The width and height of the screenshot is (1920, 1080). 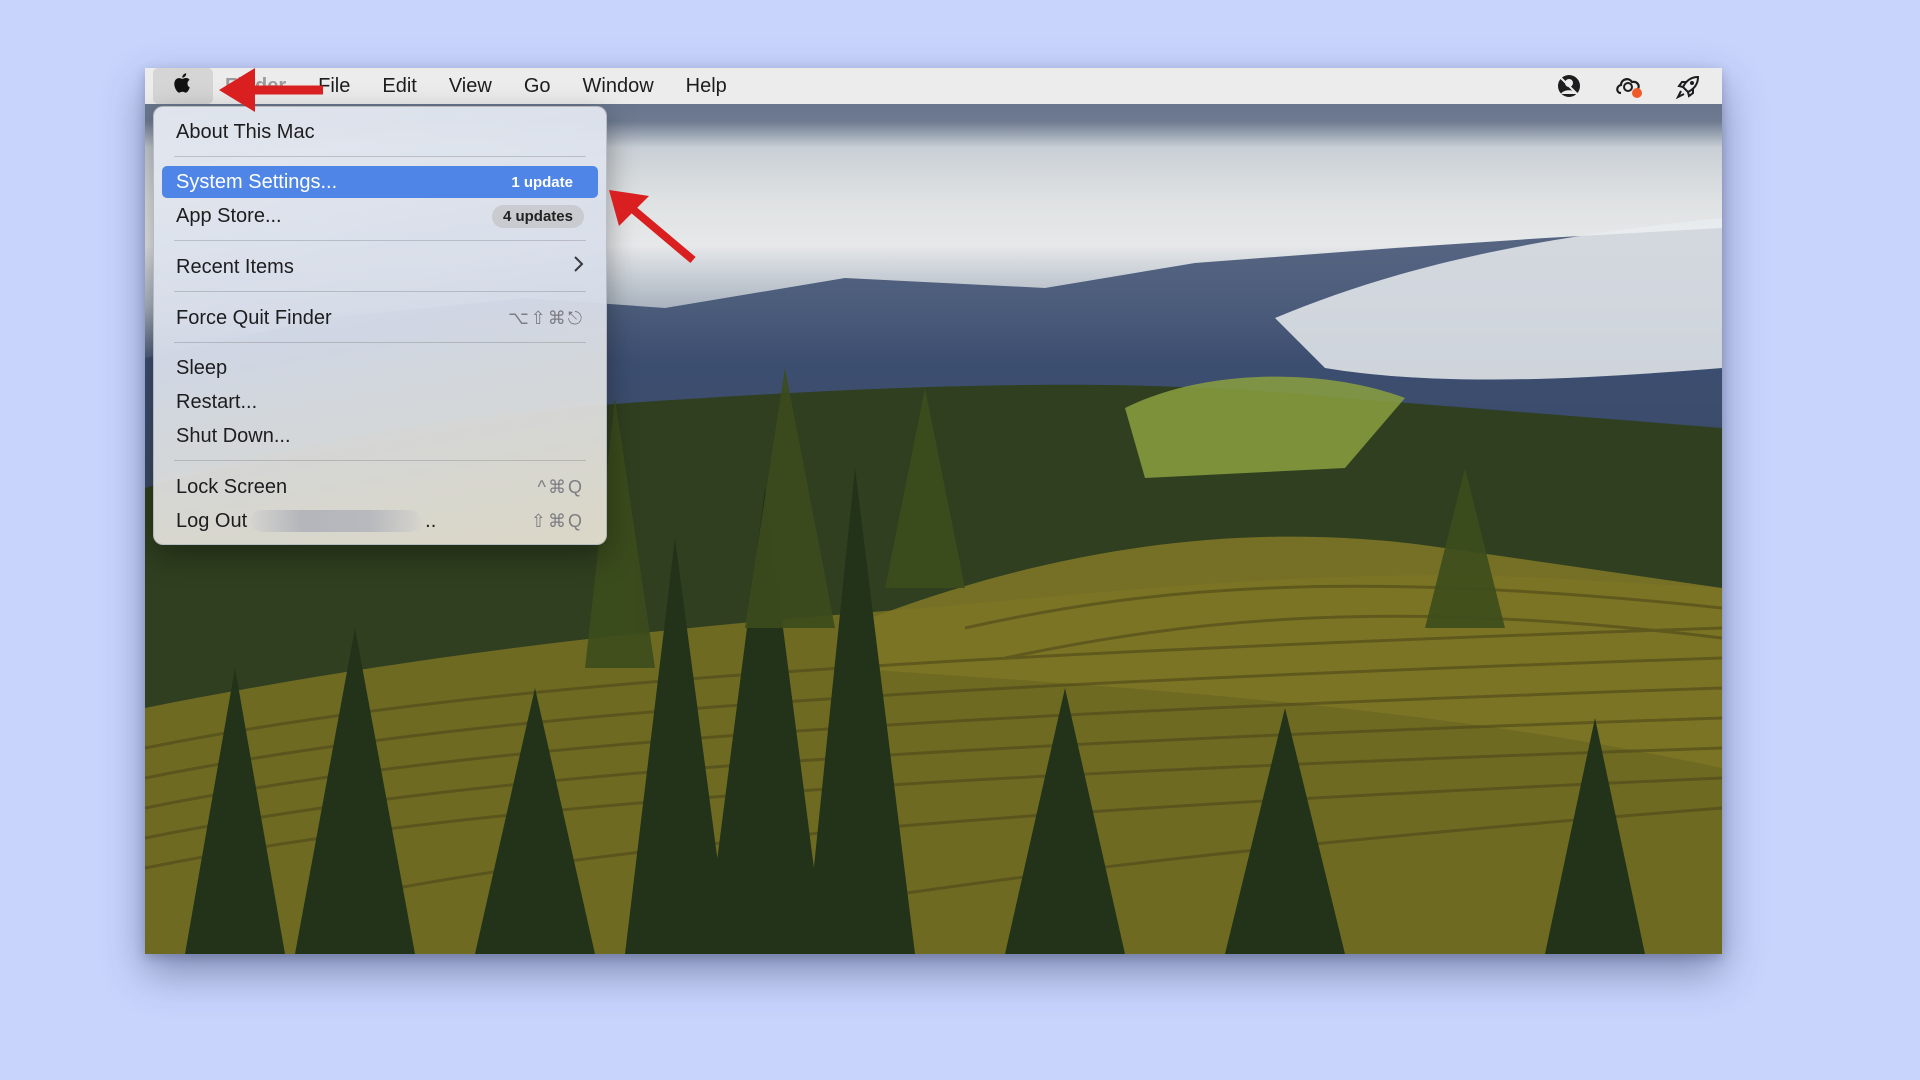 I want to click on log-out-label-group: Log Out.., so click(x=353, y=521).